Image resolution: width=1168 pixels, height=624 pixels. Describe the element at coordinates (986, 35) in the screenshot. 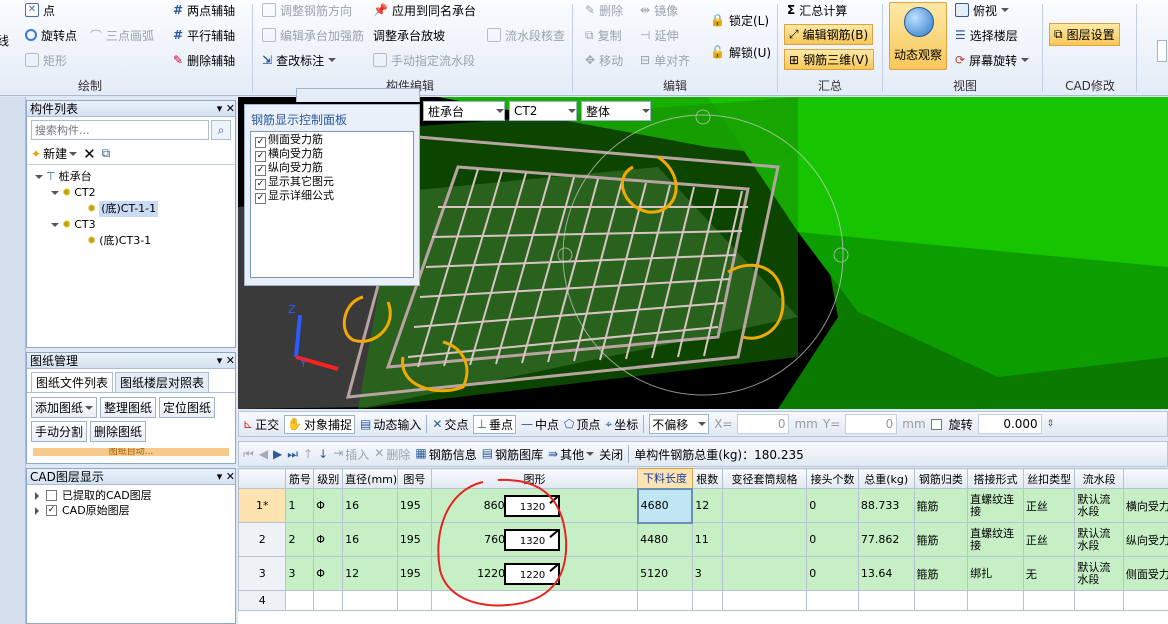

I see `select-floor-button: ☰ 选择楼层` at that location.